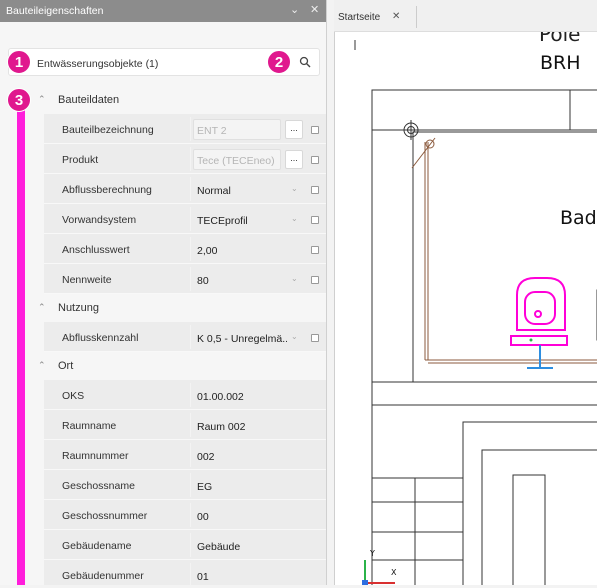  I want to click on panel-header: Bauteileigenschaften ⌄ ✕, so click(163, 11).